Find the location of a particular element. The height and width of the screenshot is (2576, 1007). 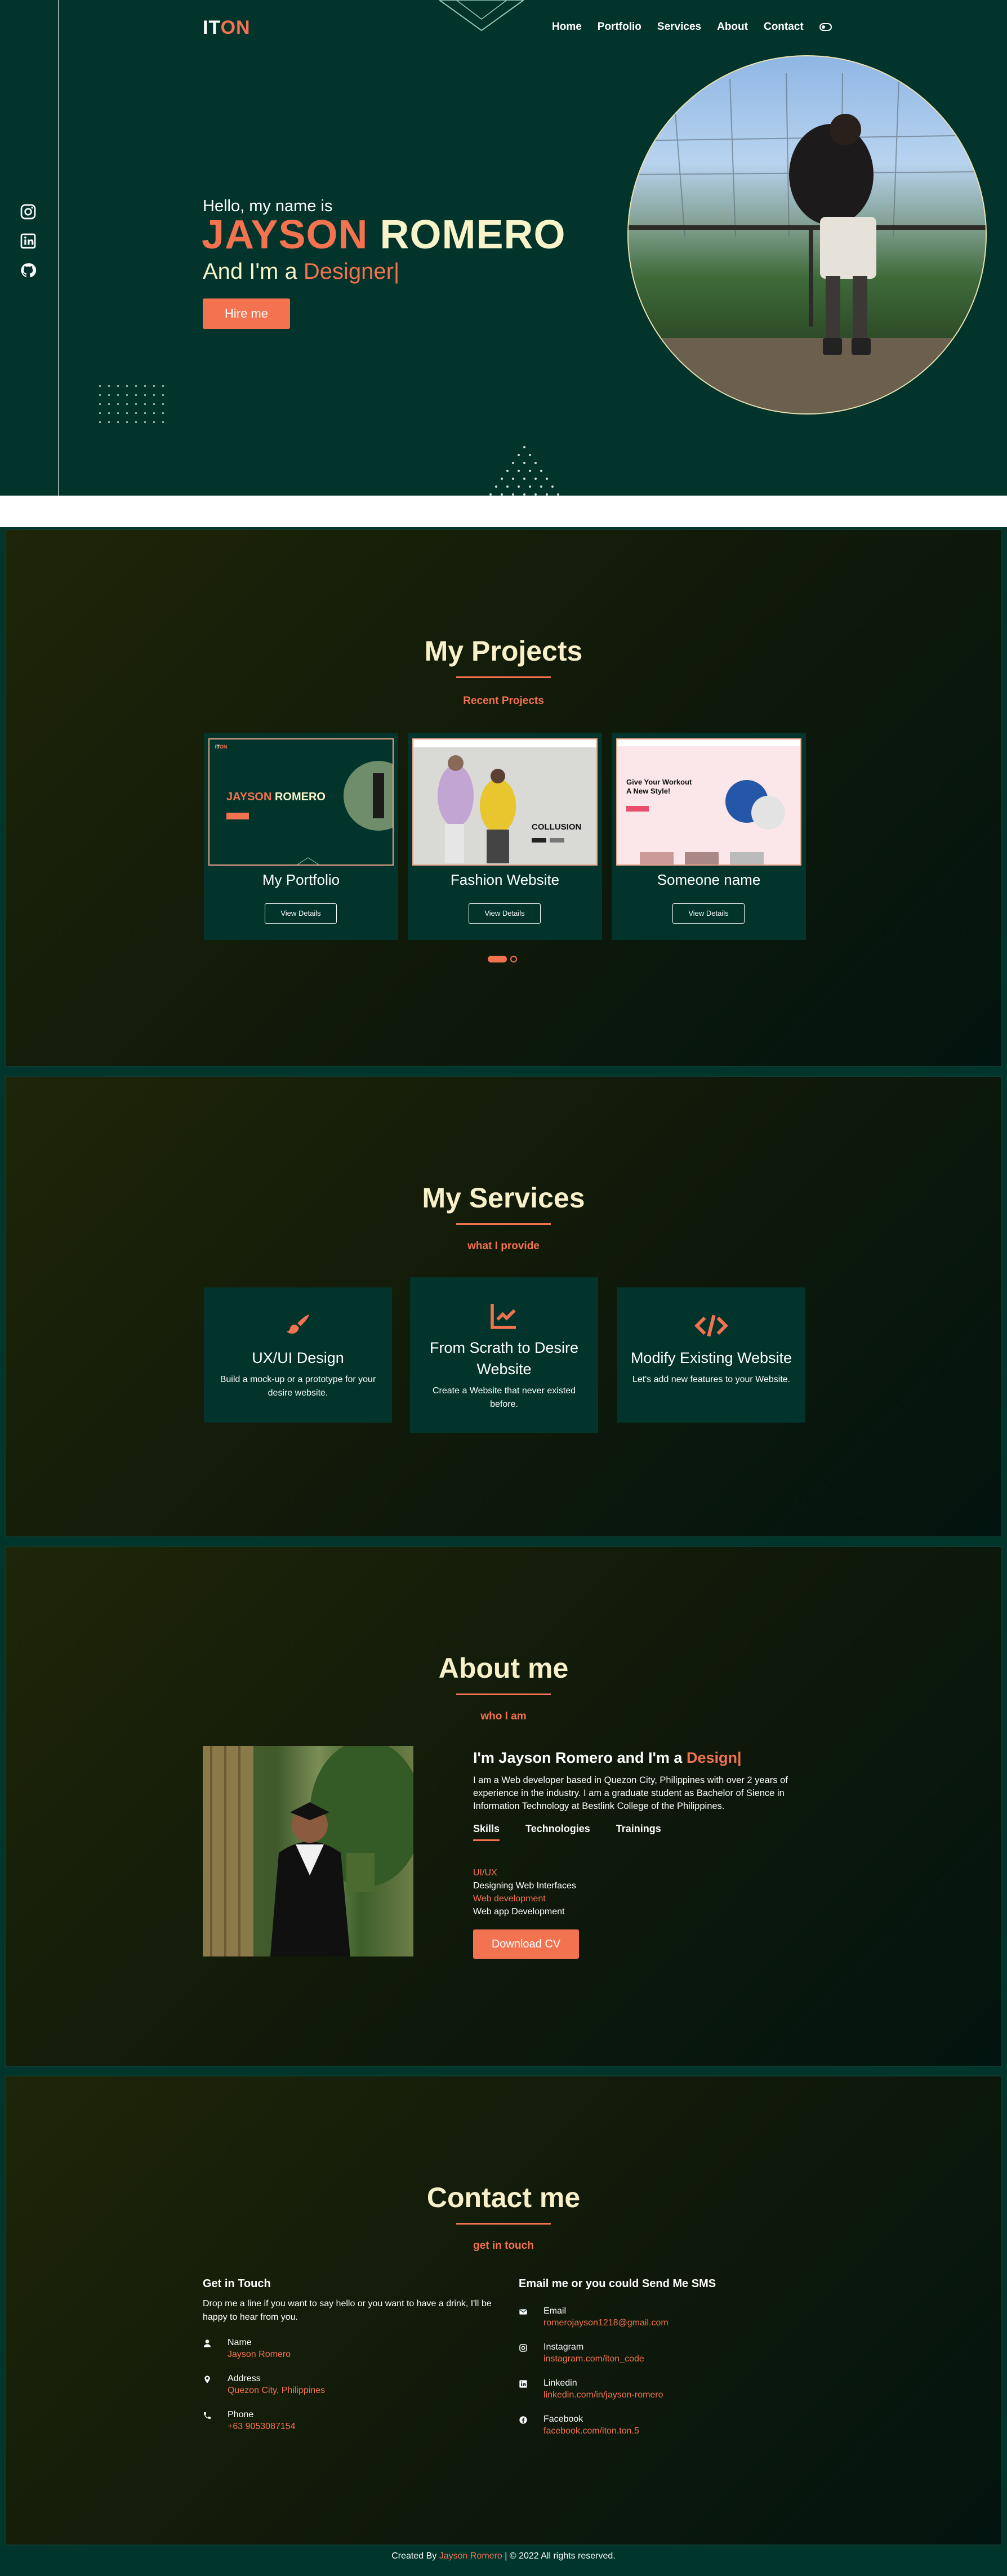

svg-text: Give Your Workout is located at coordinates (659, 782).